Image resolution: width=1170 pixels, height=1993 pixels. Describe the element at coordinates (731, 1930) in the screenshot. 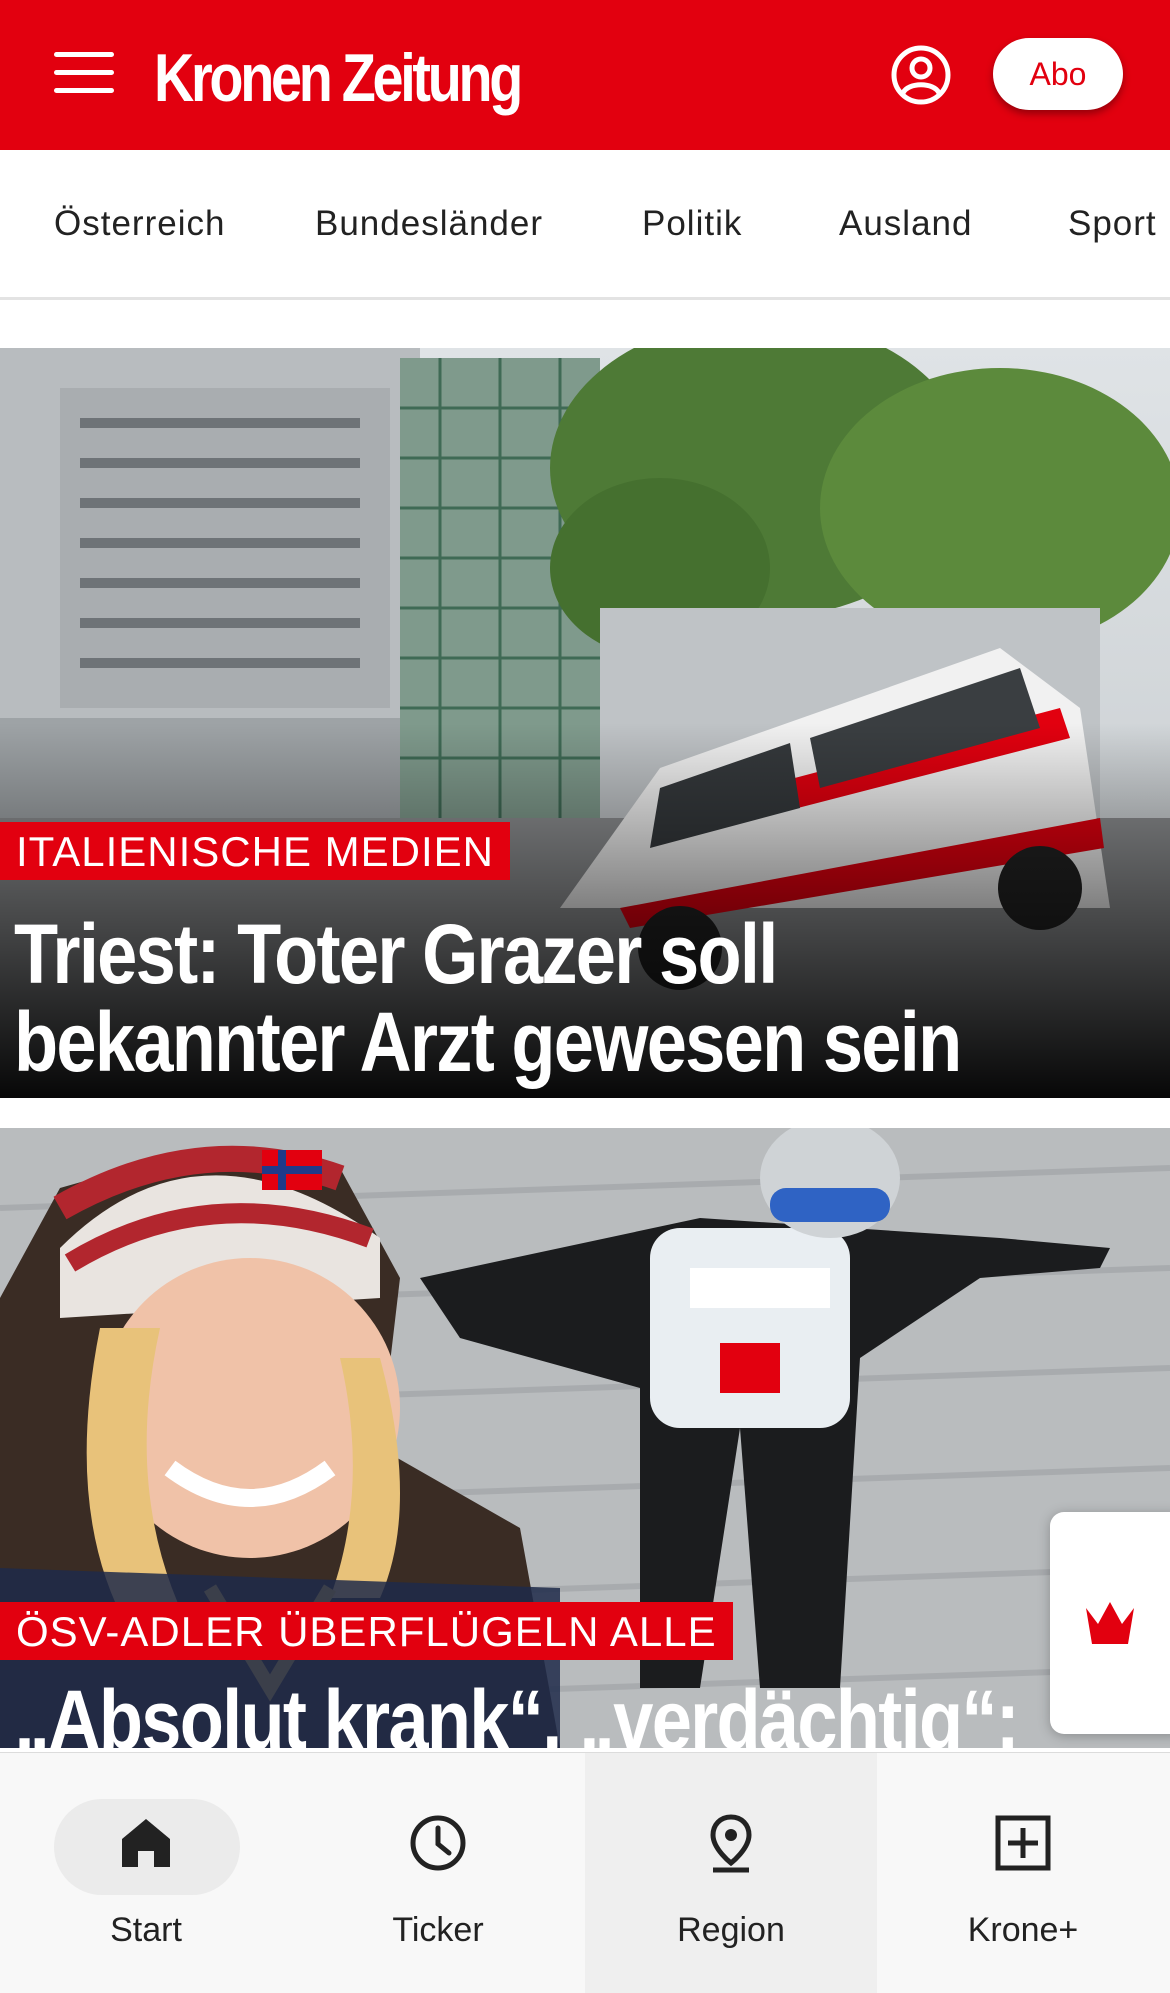

I see `nav-label: Region` at that location.